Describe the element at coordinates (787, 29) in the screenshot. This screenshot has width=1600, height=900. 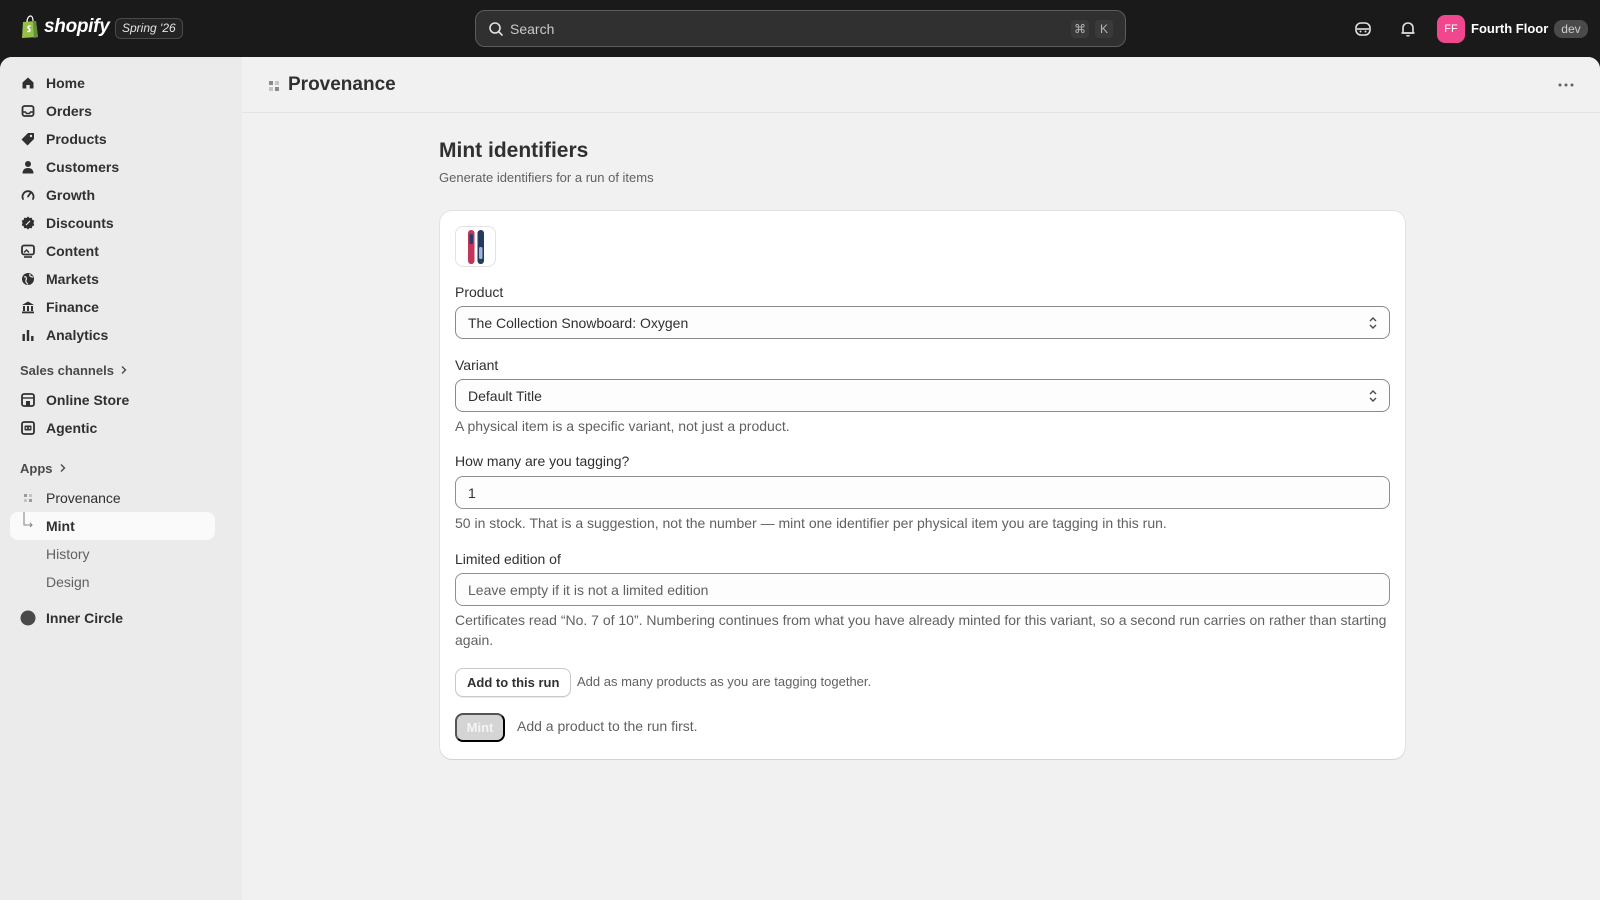
I see `search-input: Search` at that location.